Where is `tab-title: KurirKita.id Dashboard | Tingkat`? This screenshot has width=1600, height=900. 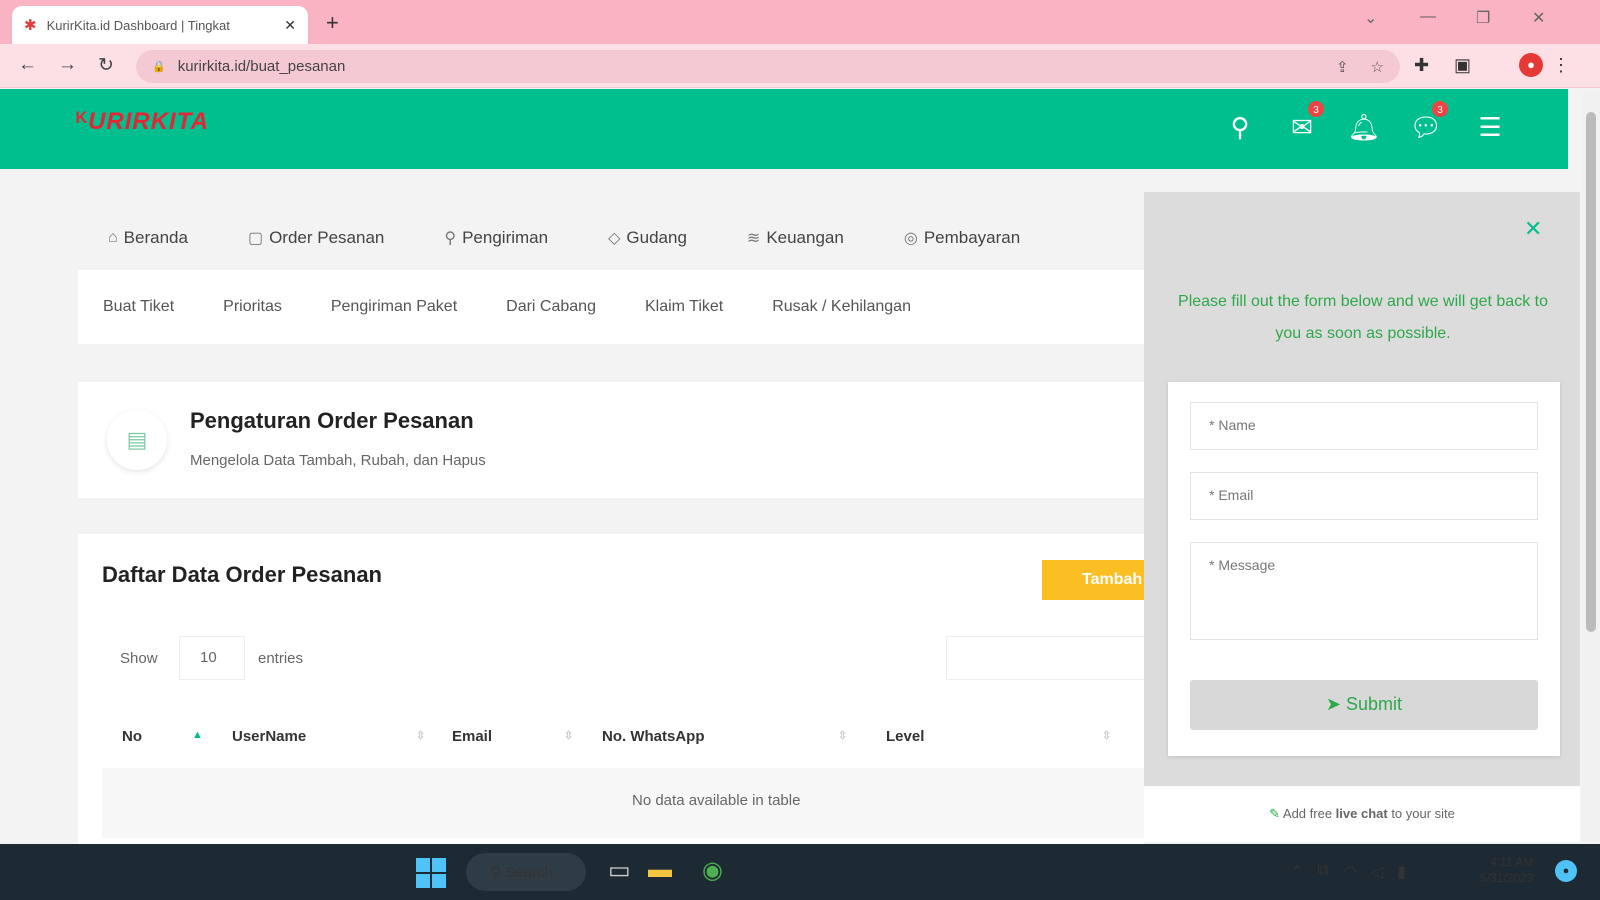 tab-title: KurirKita.id Dashboard | Tingkat is located at coordinates (138, 25).